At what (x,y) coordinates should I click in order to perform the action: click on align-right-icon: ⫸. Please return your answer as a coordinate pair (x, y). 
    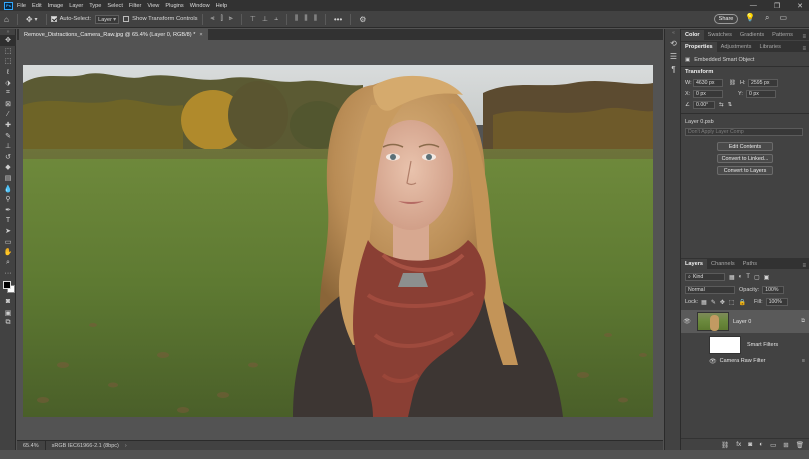
    Looking at the image, I should click on (231, 19).